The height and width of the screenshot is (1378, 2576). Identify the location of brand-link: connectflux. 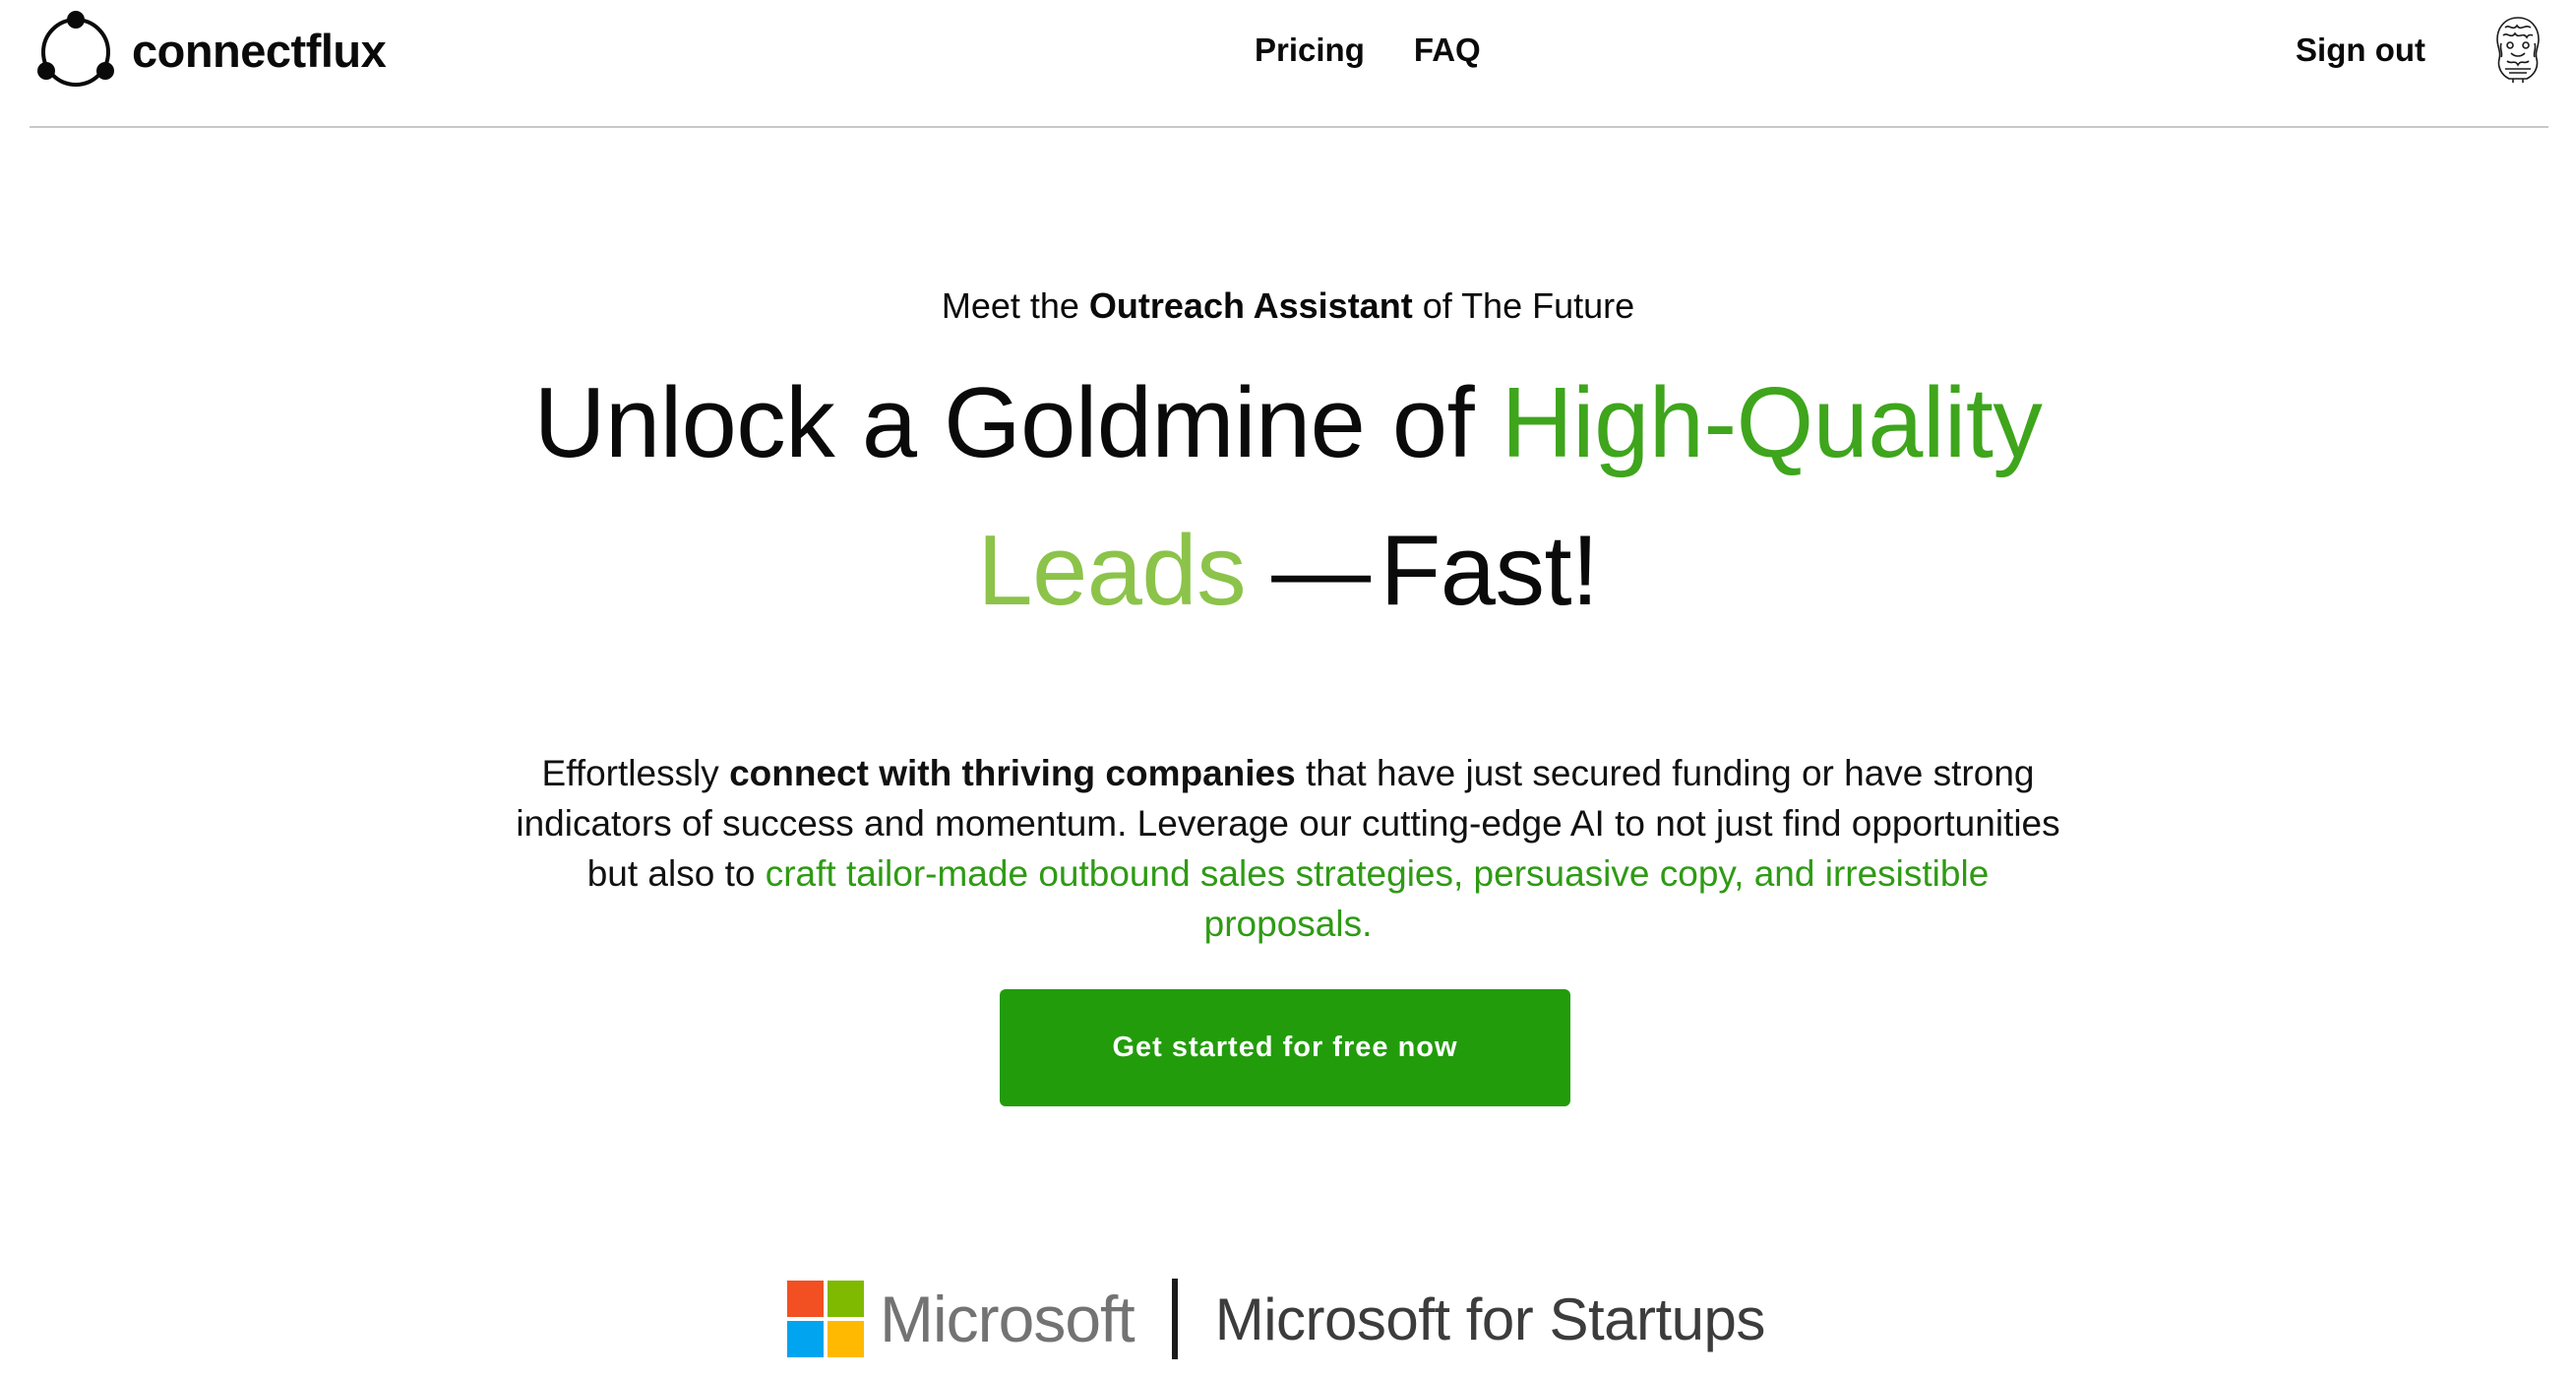
(209, 50).